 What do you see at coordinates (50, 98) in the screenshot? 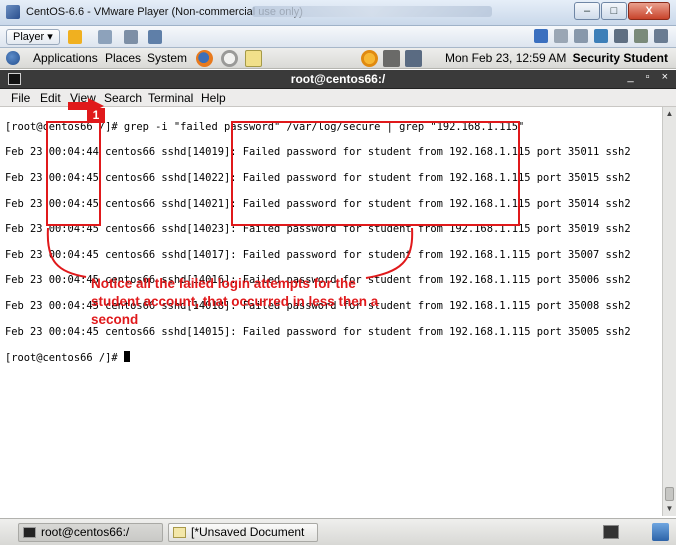
I see `menu-edit: Edit` at bounding box center [50, 98].